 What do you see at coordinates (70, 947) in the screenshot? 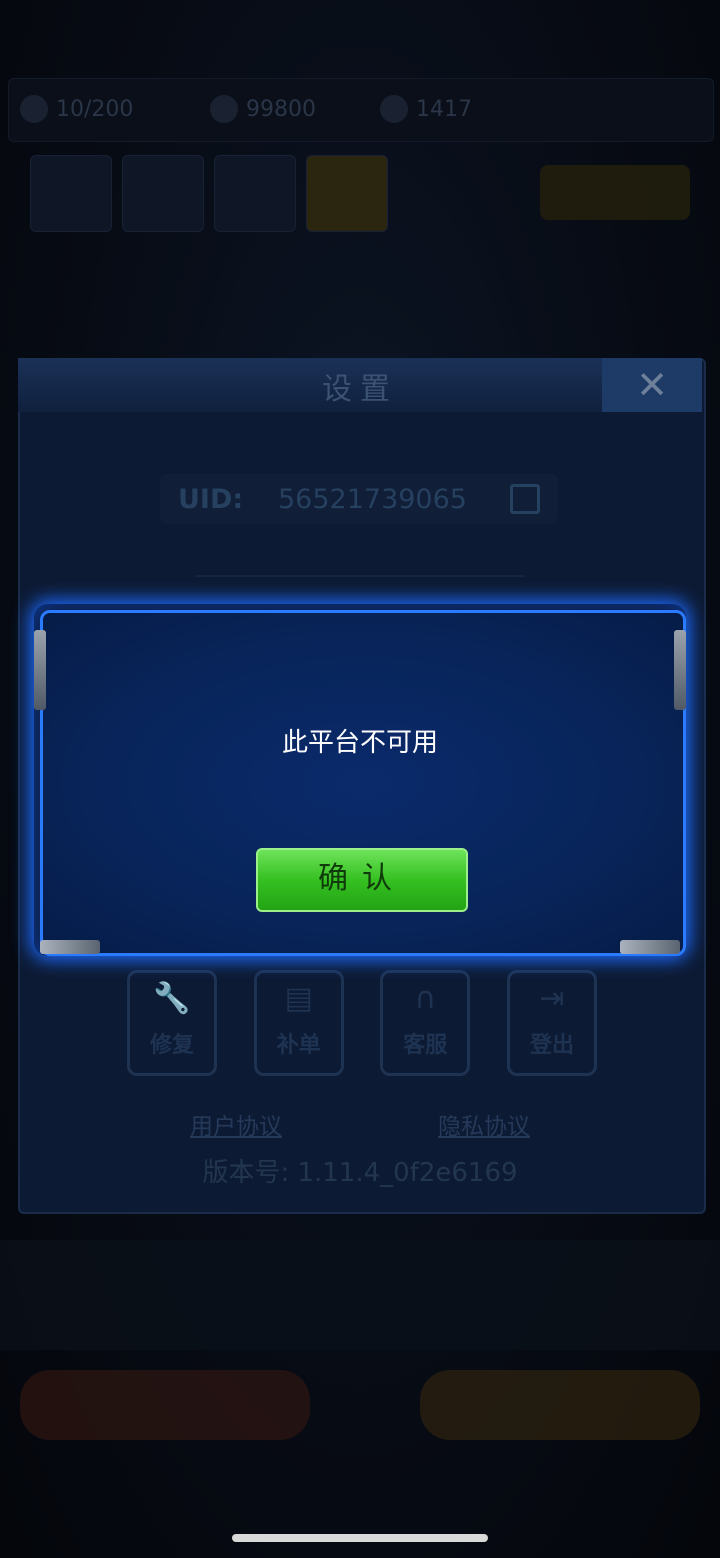
I see `bottom-left-corner-decoration` at bounding box center [70, 947].